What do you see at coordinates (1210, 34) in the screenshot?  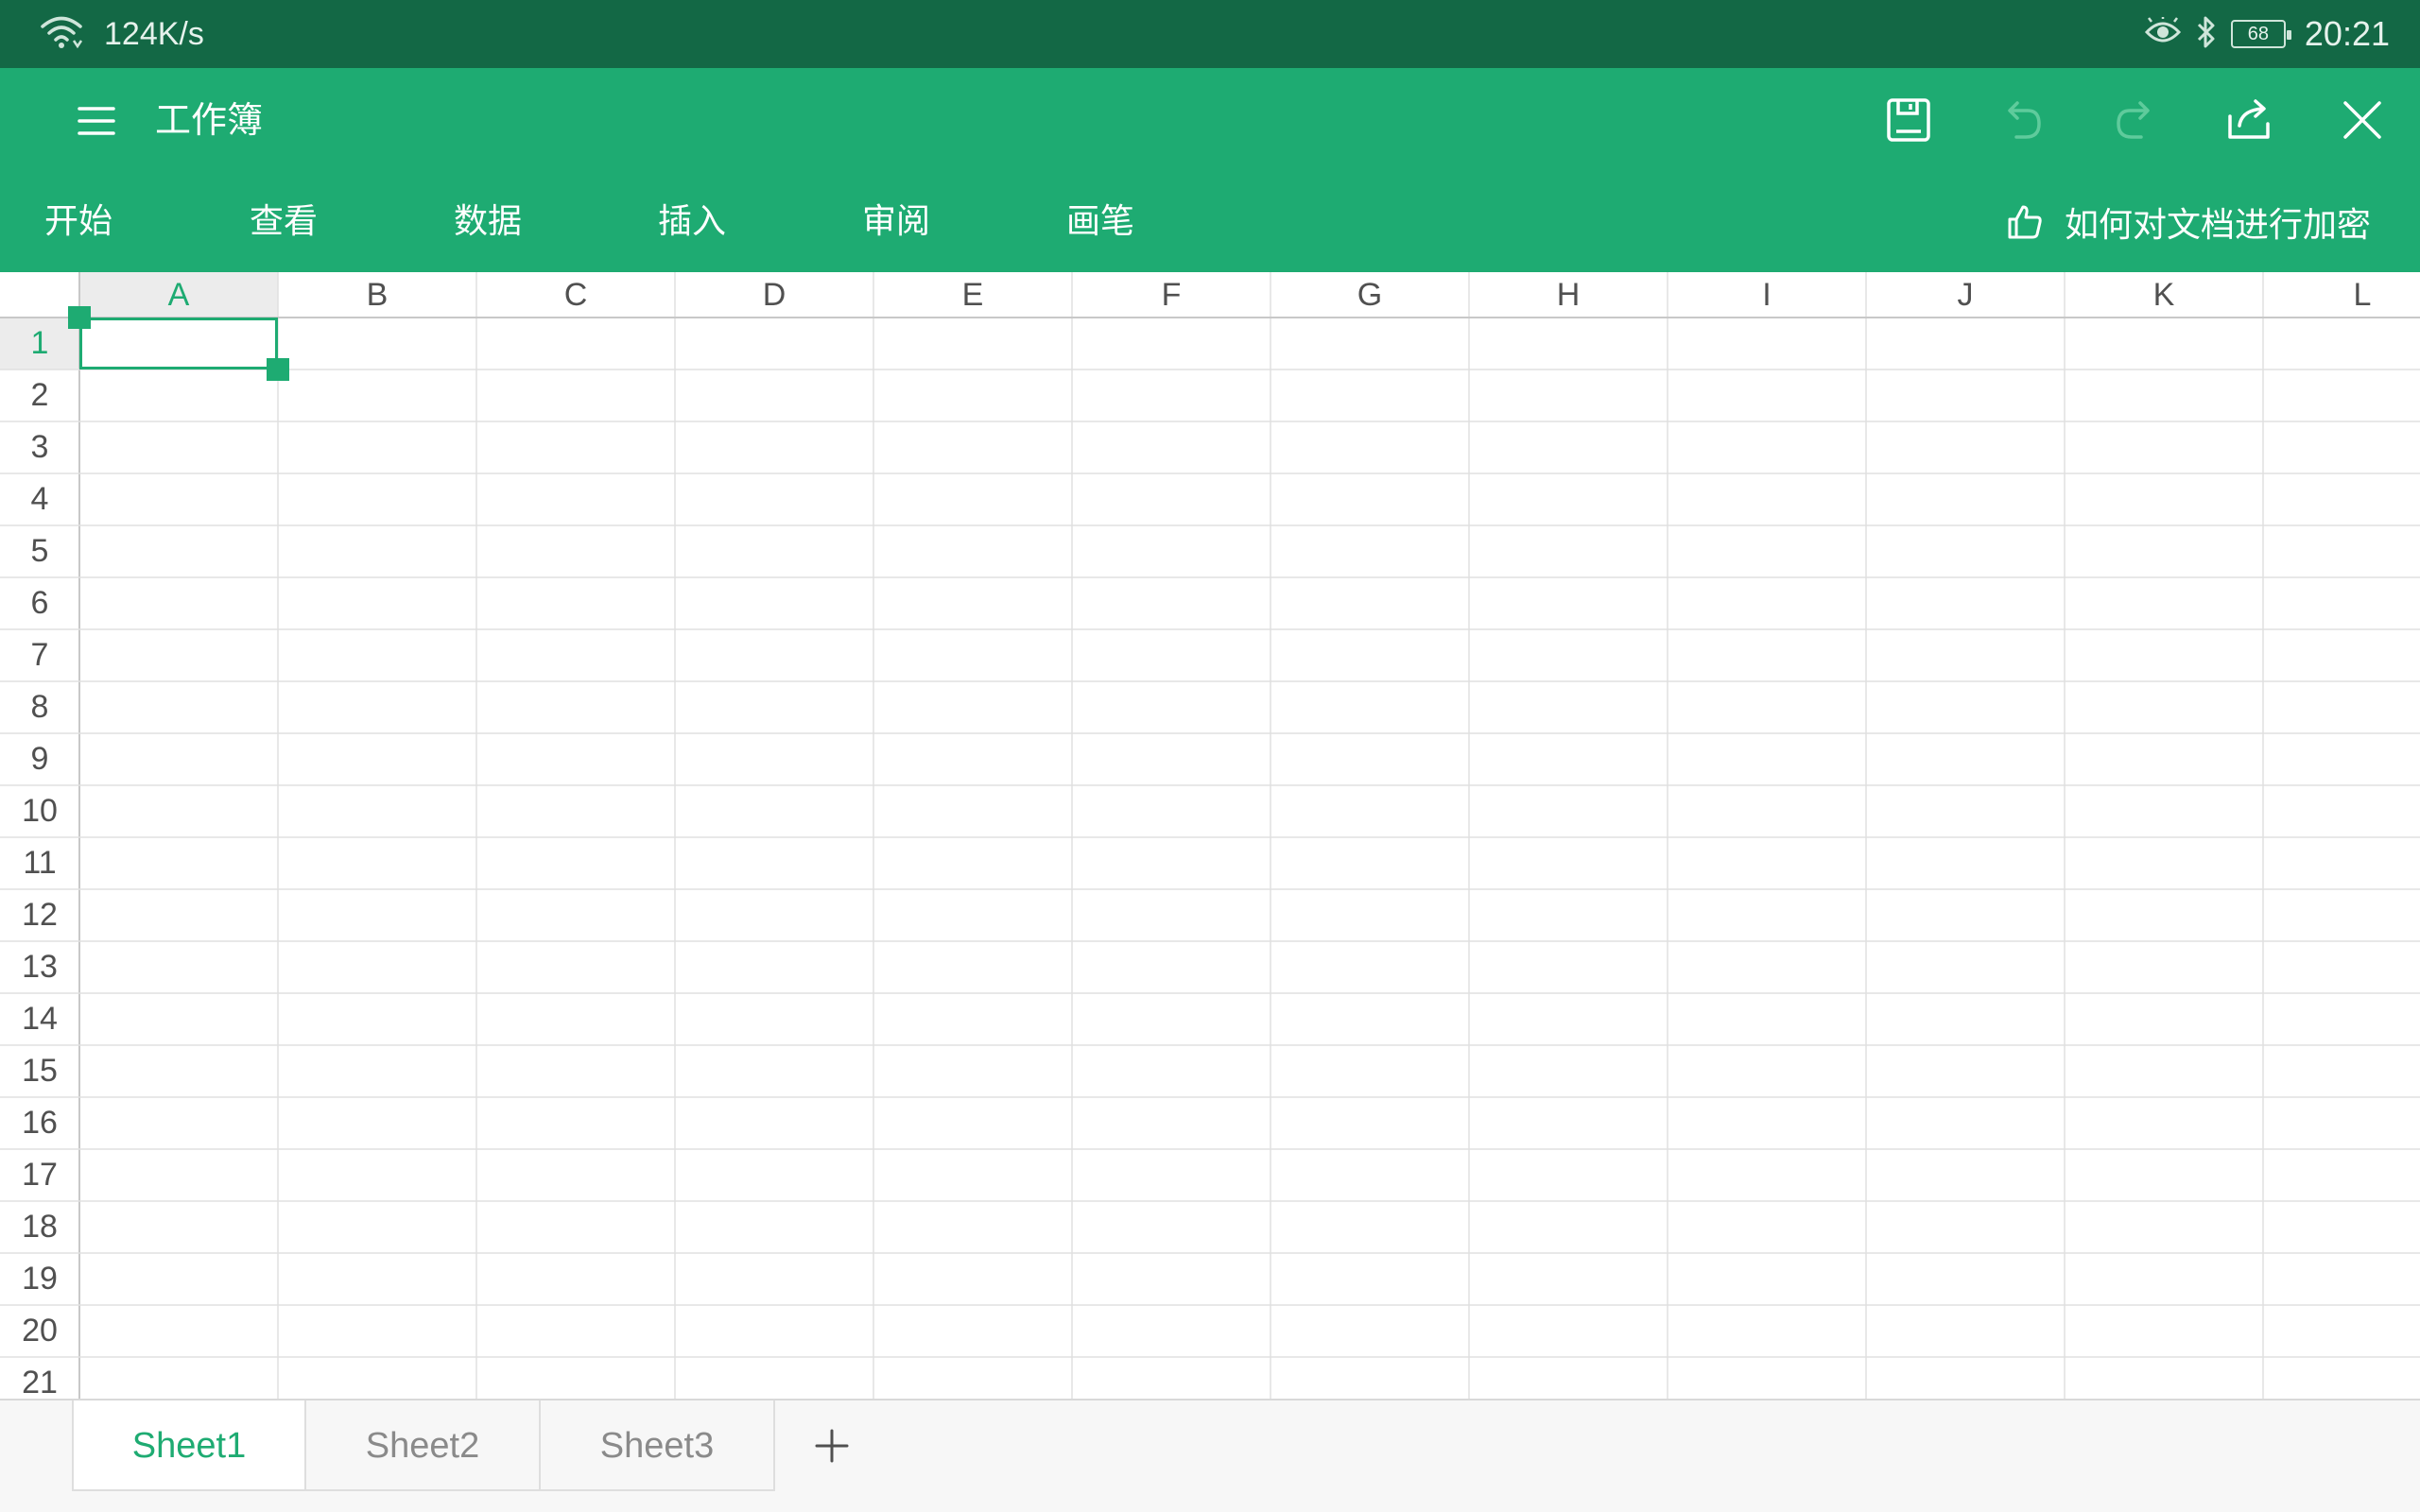 I see `status-bar: 124K/s 68 20:21` at bounding box center [1210, 34].